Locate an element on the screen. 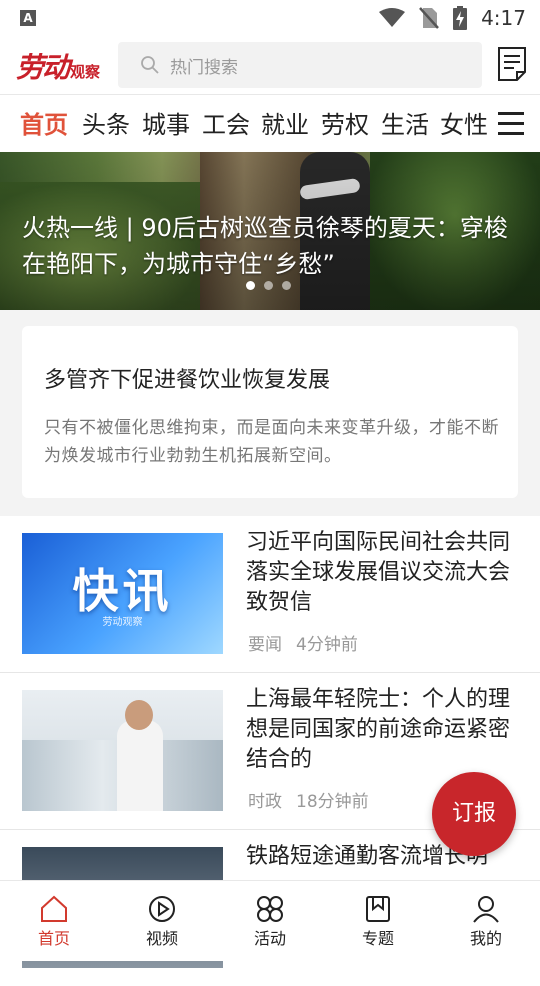 The height and width of the screenshot is (986, 540). tab-city: 城事 is located at coordinates (166, 122).